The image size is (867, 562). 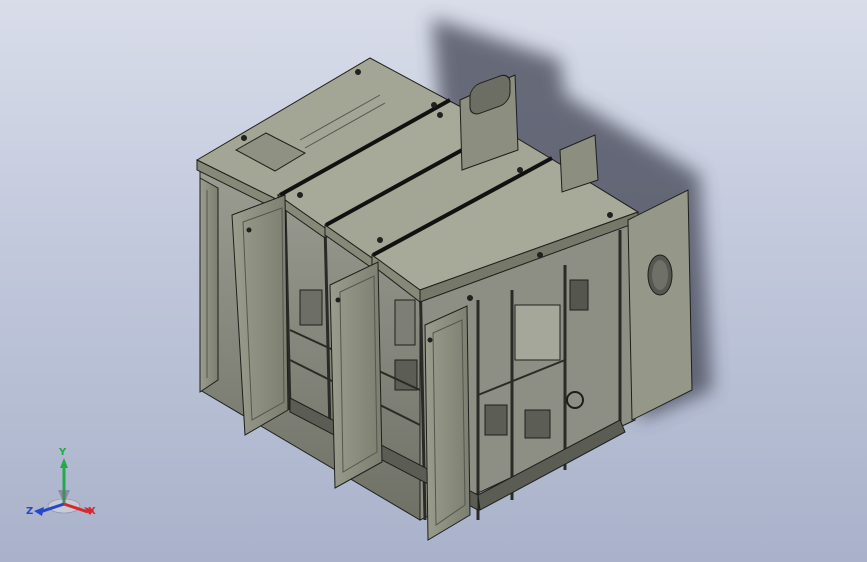 I want to click on z-axis-label: Z, so click(x=30, y=511).